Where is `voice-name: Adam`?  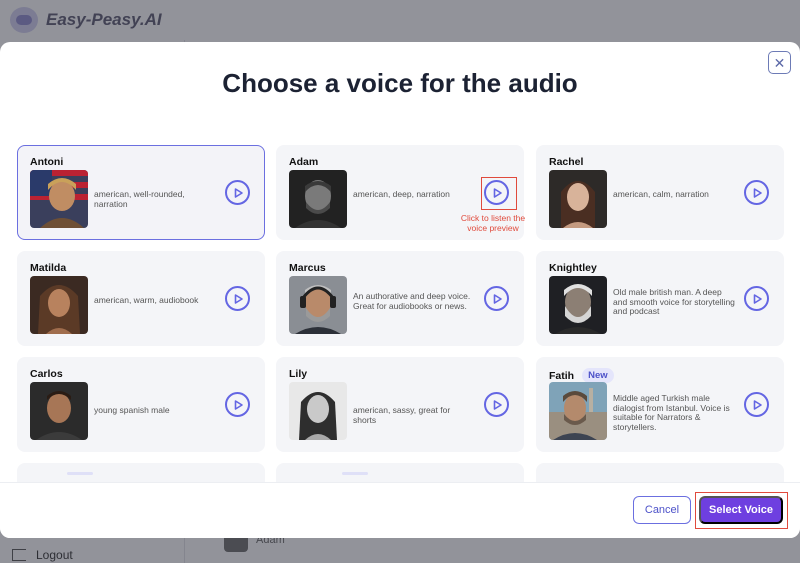 voice-name: Adam is located at coordinates (304, 162).